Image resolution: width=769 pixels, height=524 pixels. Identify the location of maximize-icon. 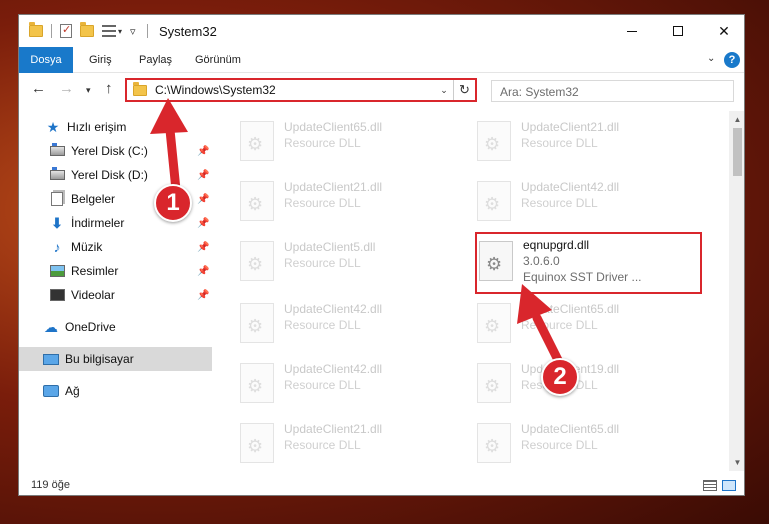
(678, 31).